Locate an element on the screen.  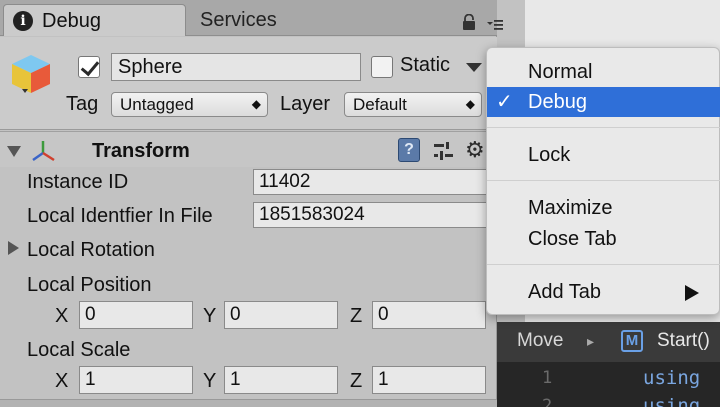
layer-label: Layer is located at coordinates (305, 104).